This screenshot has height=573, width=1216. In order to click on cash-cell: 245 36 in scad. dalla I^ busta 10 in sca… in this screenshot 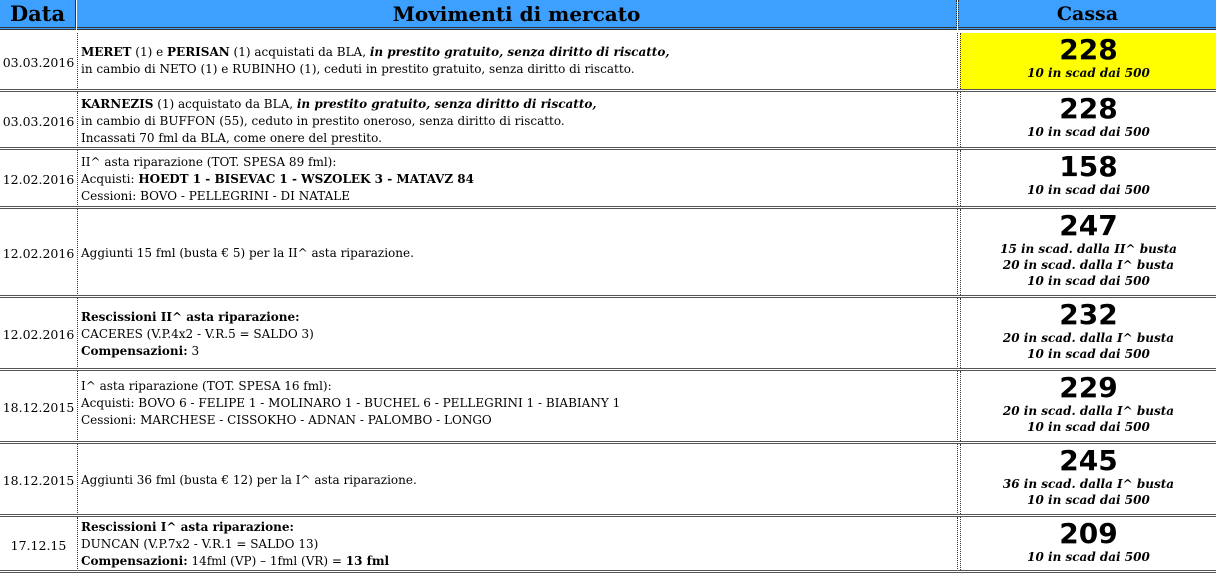, I will do `click(1088, 479)`.